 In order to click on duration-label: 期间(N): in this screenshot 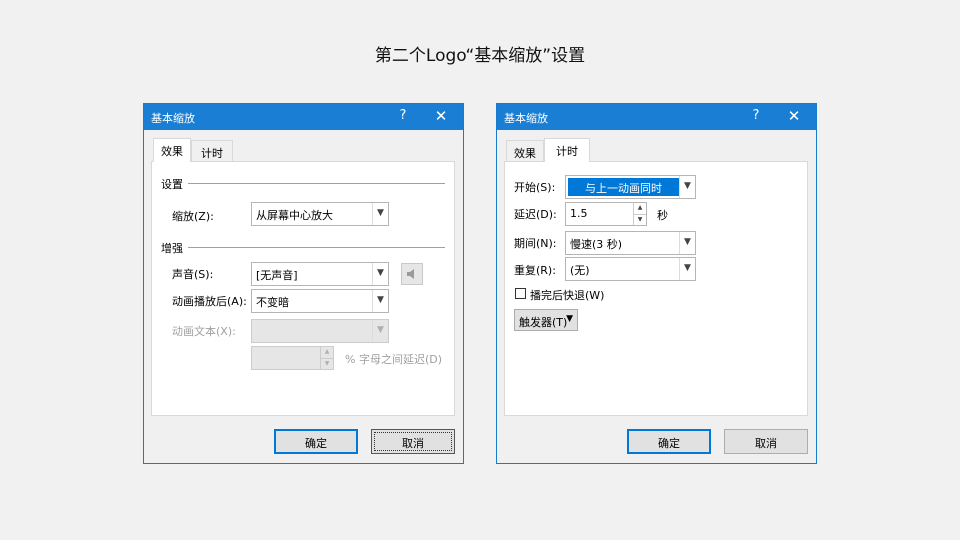, I will do `click(535, 243)`.